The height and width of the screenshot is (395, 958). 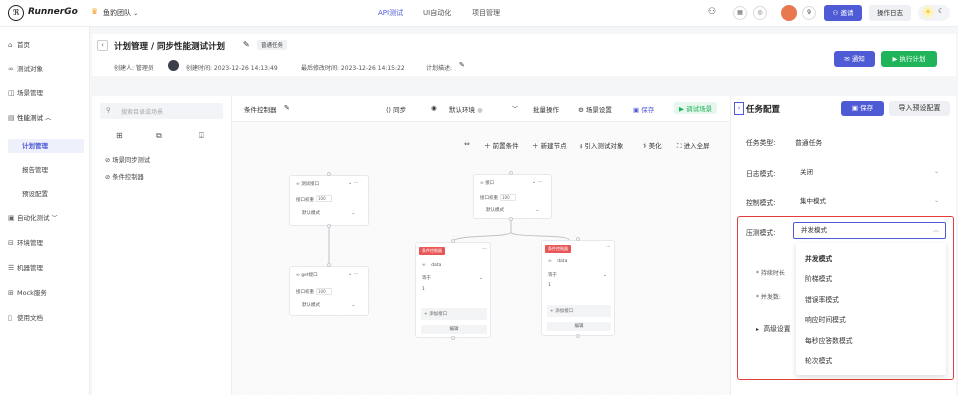 I want to click on api-node: ∞ get接口 ⌄ ⋯ 接口权重 100 默认模式 ⌄, so click(x=329, y=291).